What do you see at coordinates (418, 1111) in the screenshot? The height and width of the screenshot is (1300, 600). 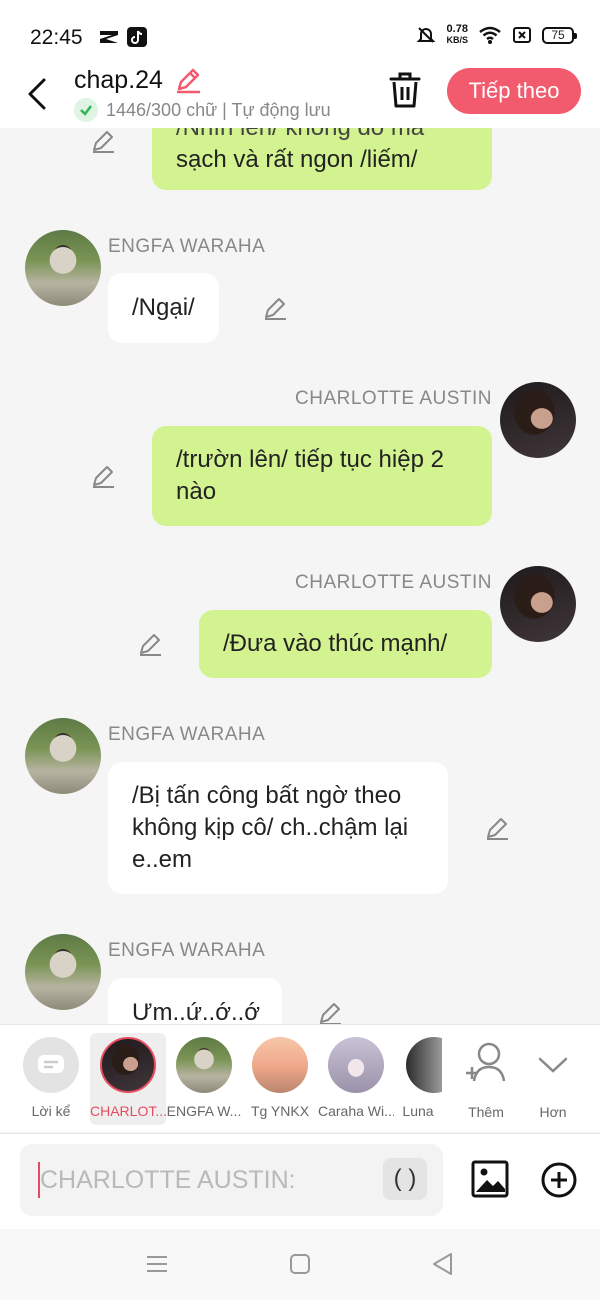 I see `character-label: Luna` at bounding box center [418, 1111].